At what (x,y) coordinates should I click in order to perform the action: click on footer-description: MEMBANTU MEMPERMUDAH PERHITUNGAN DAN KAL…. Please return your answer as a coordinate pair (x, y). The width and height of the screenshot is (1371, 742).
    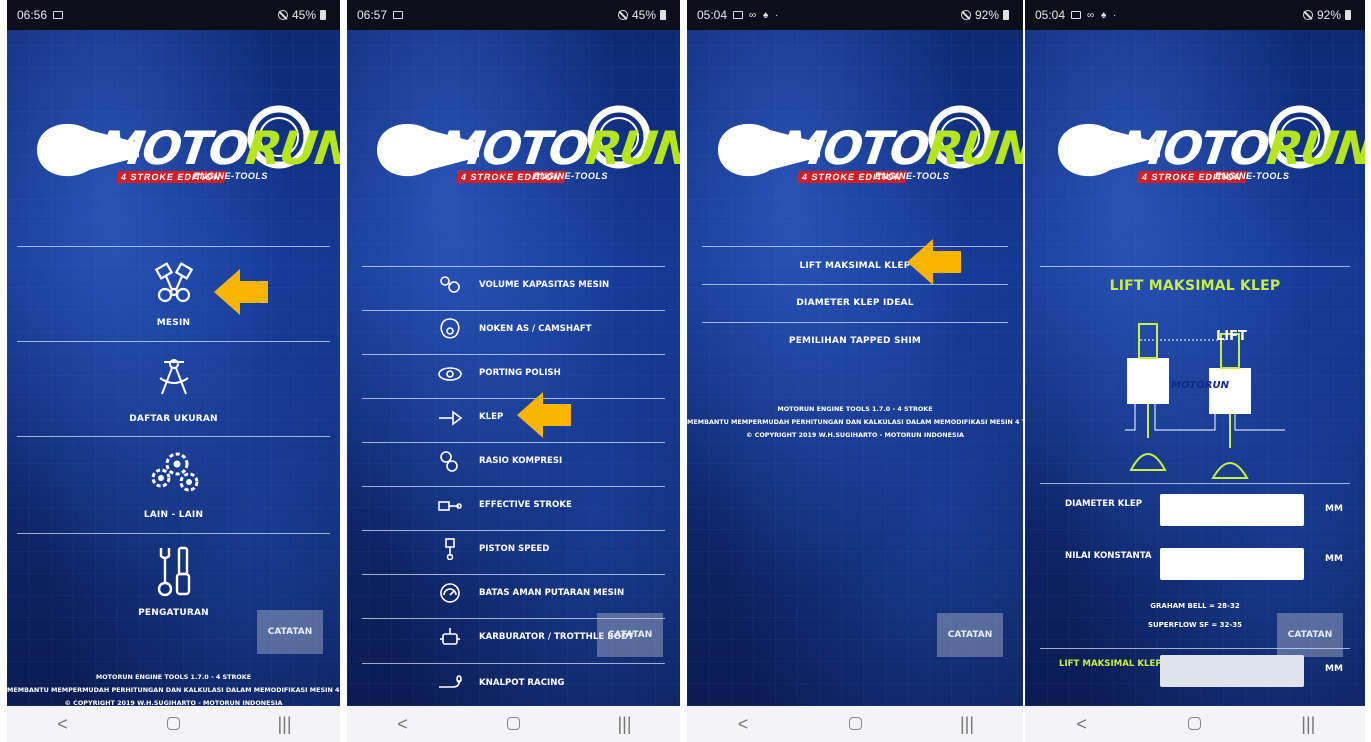
    Looking at the image, I should click on (173, 690).